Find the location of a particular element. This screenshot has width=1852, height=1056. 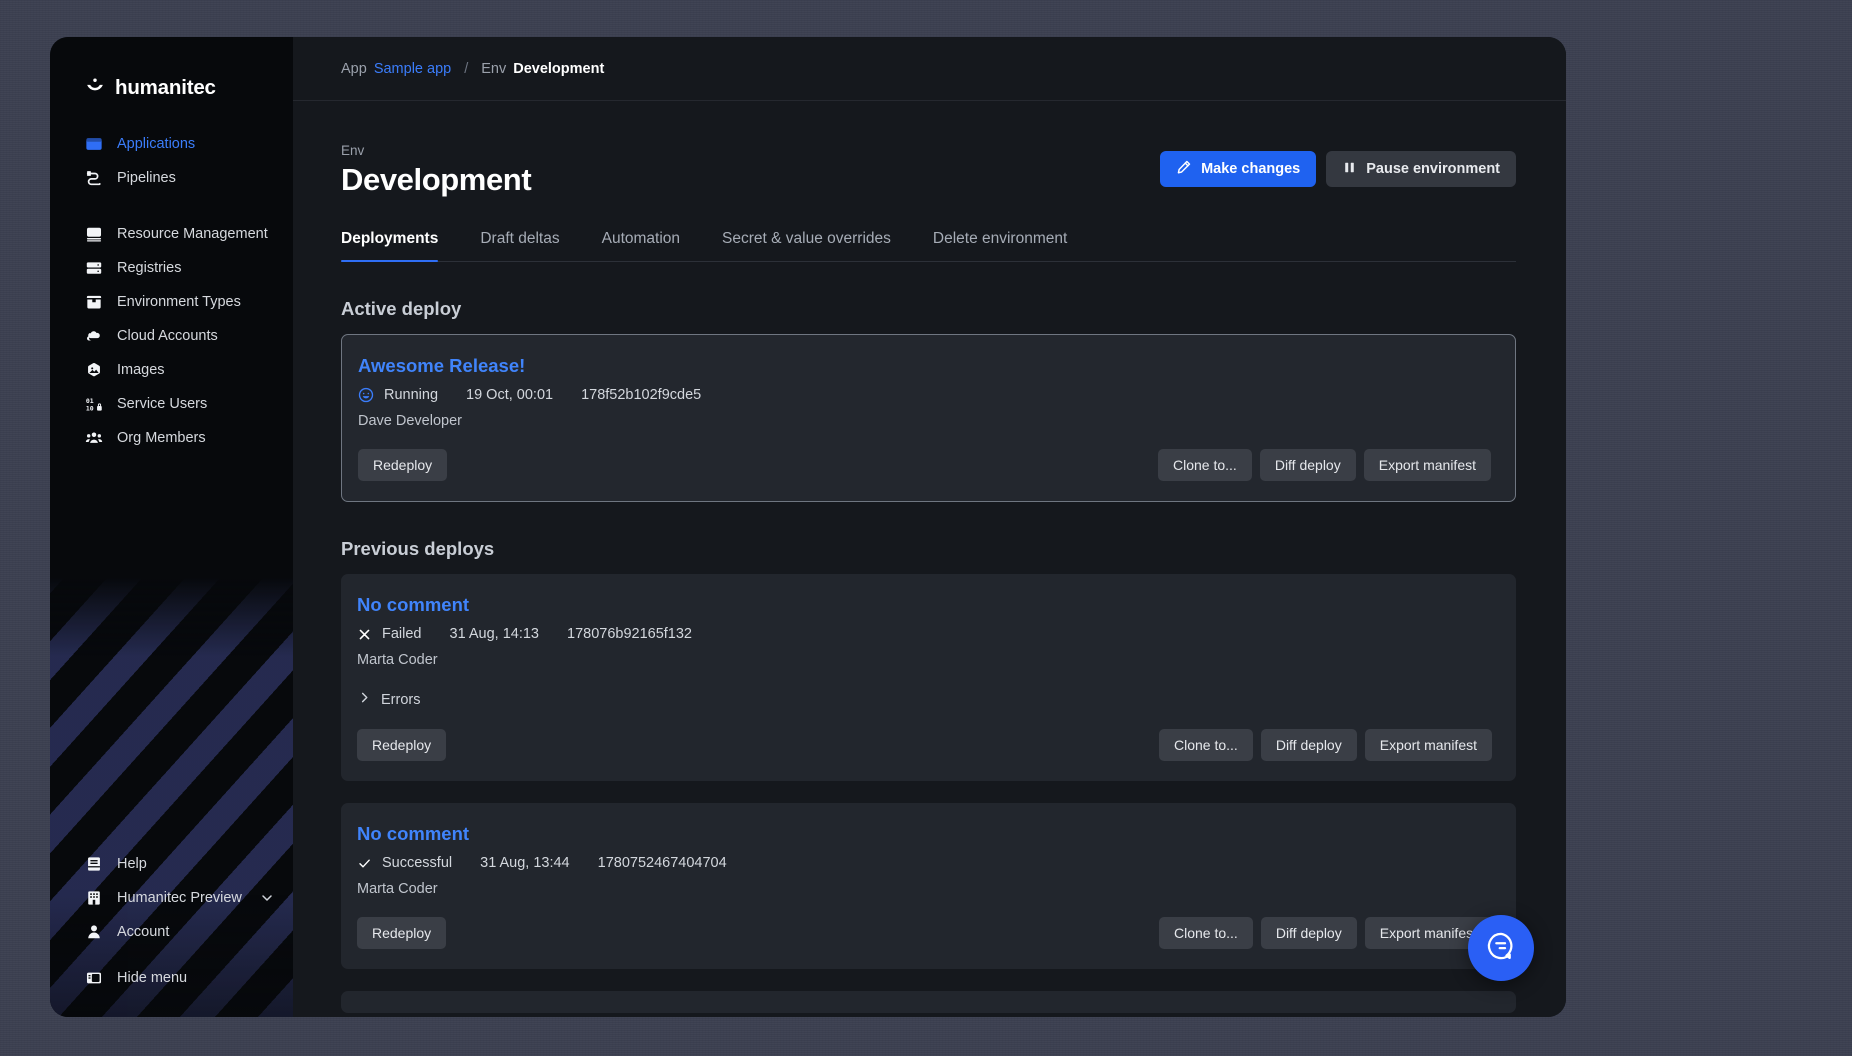

deploy-id: 1780752467404704 is located at coordinates (662, 863).